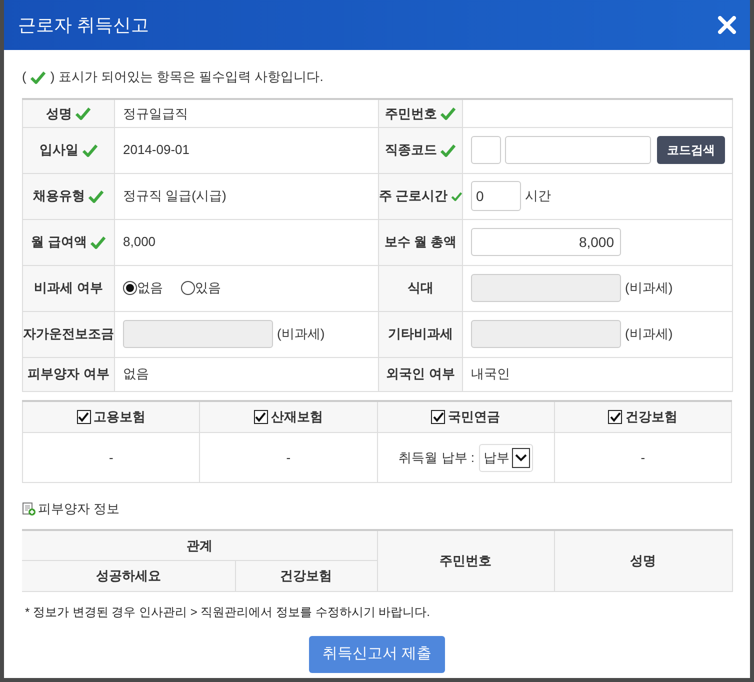  I want to click on insurance-label: 고용보험, so click(120, 417).